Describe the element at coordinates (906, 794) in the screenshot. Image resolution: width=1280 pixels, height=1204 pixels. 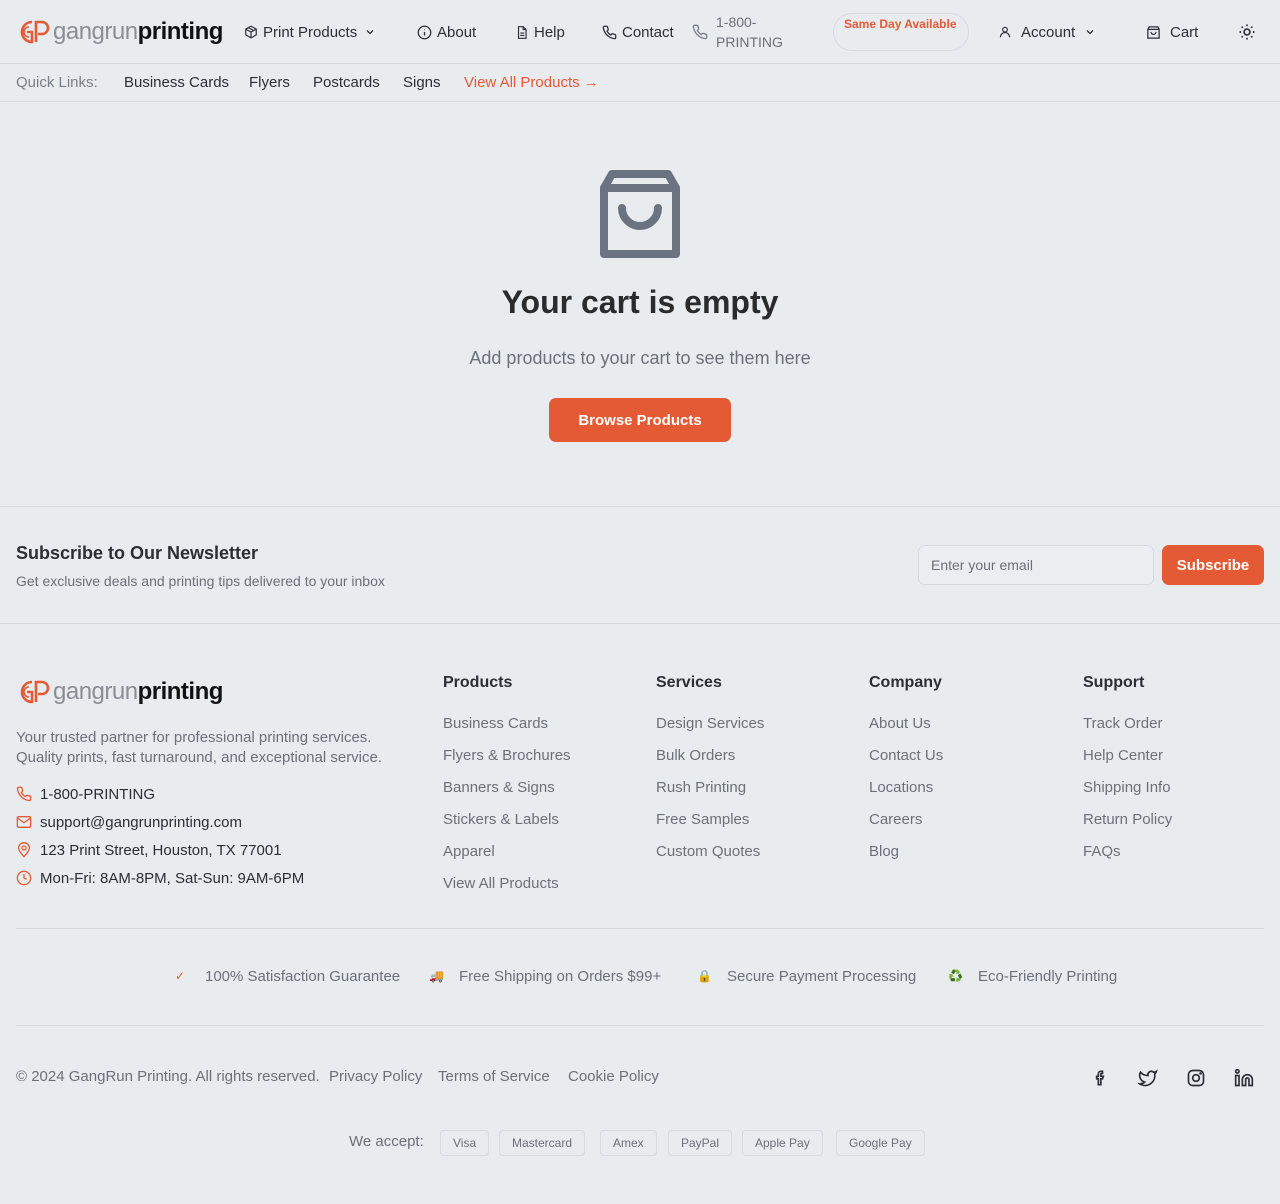
I see `footer-link: Locations` at that location.